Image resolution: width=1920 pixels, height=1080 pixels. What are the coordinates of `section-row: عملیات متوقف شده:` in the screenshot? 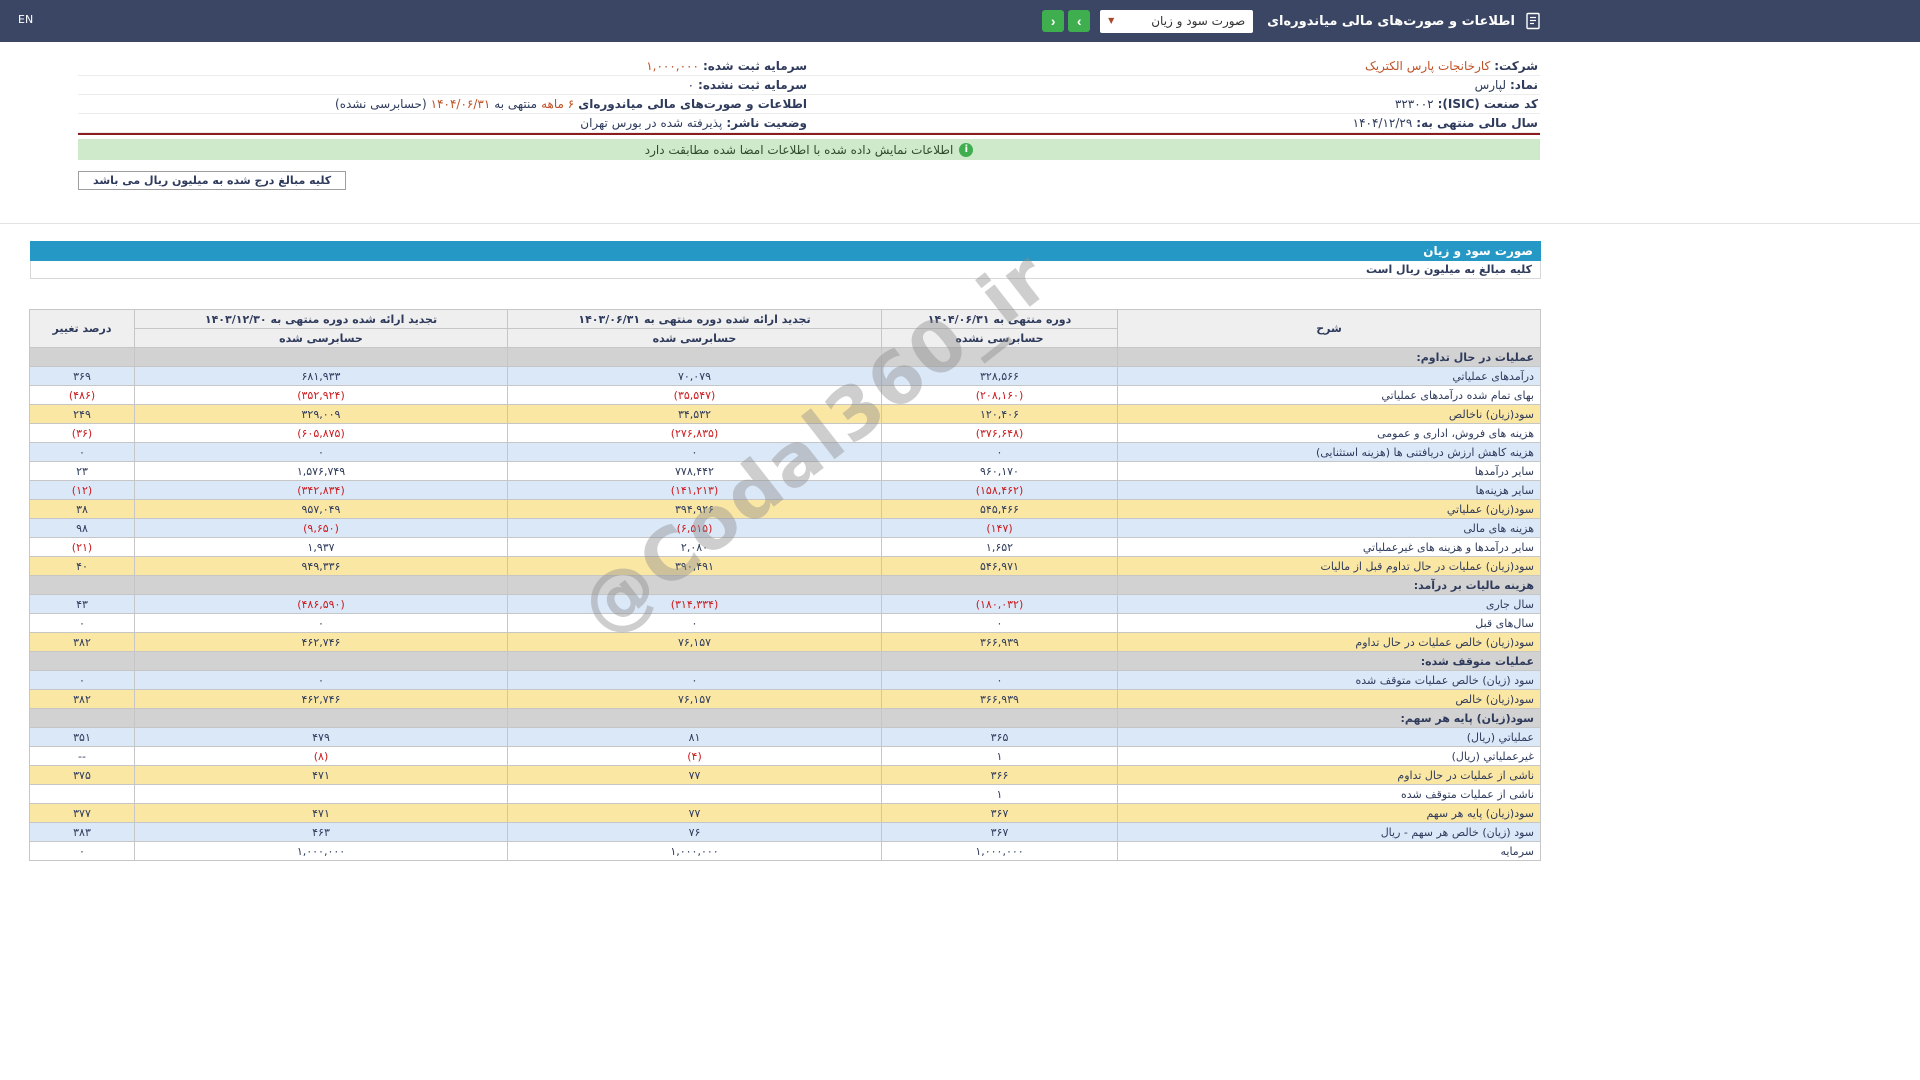 It's located at (785, 661).